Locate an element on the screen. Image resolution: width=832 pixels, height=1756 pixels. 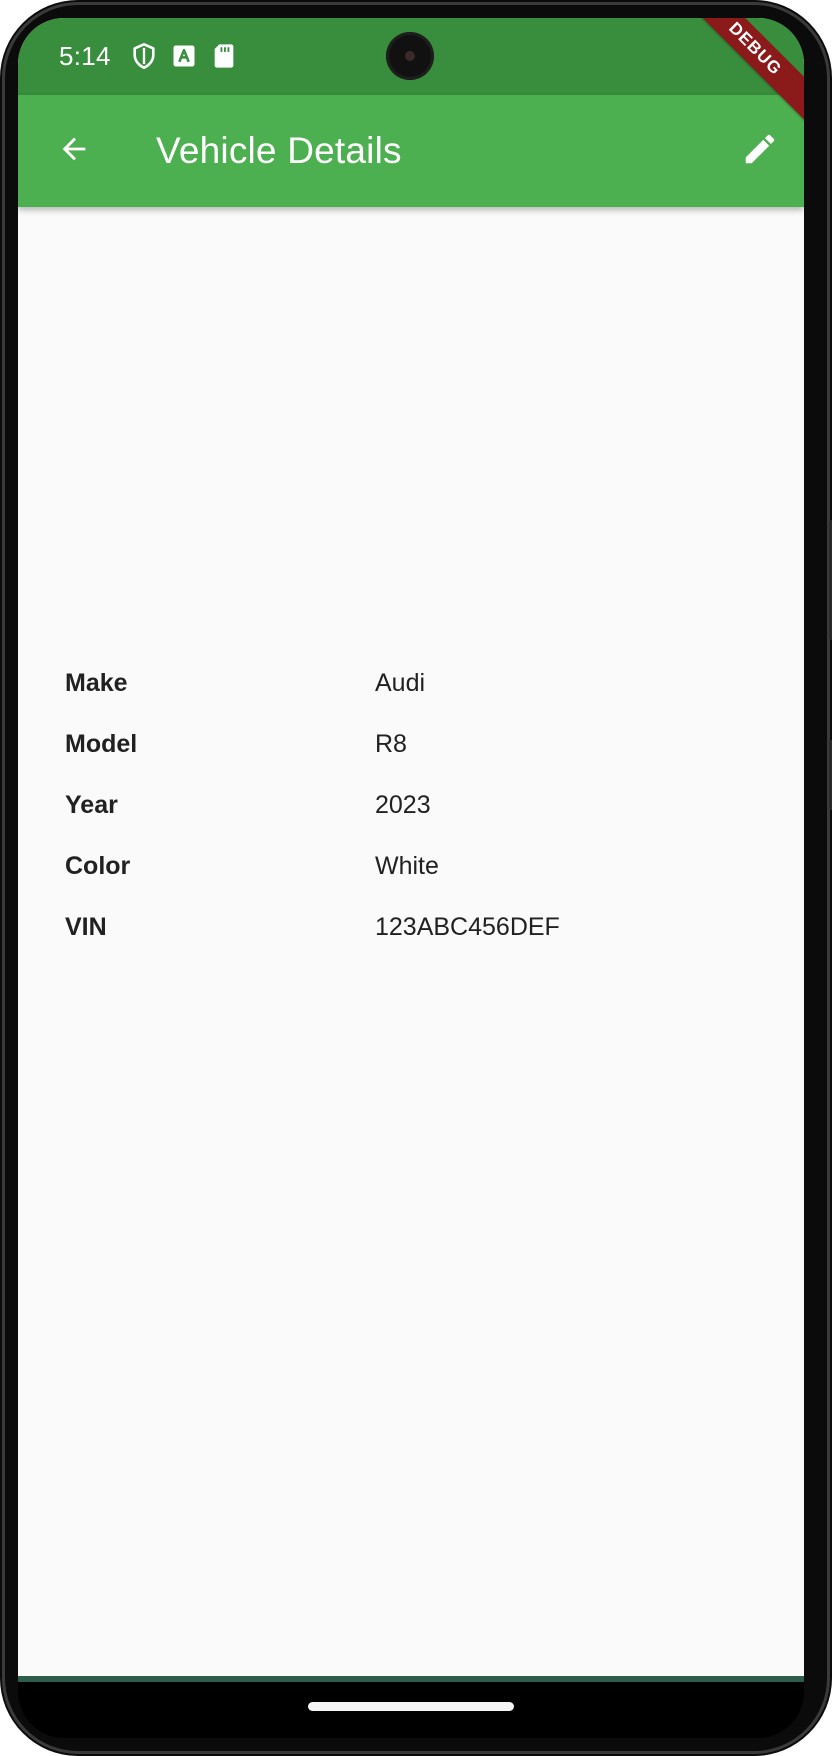
detail-label: Color is located at coordinates (98, 866).